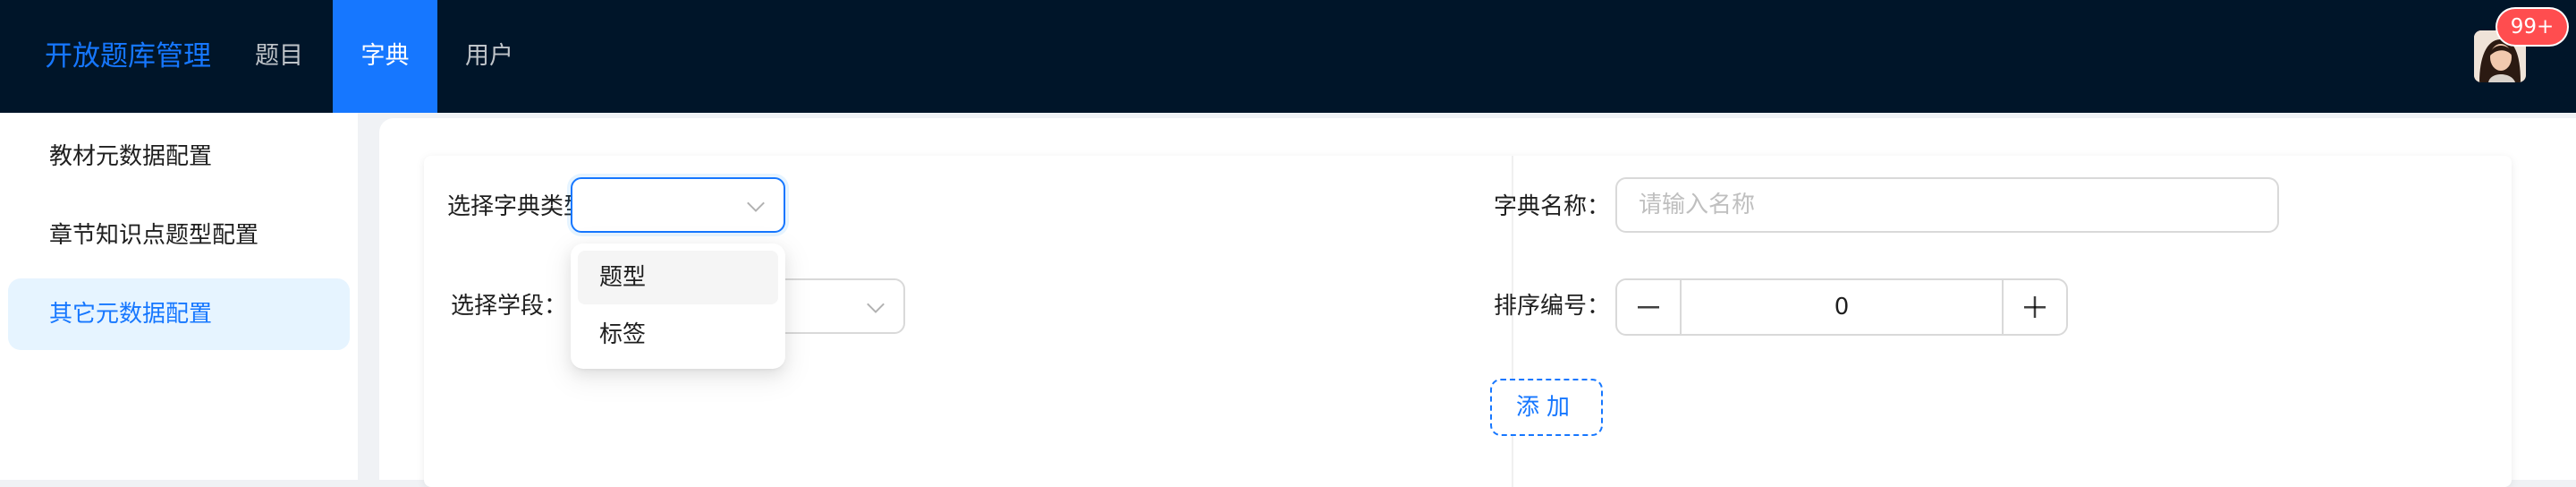 This screenshot has width=2576, height=487. Describe the element at coordinates (385, 56) in the screenshot. I see `nav-item-dictionary: 字典` at that location.